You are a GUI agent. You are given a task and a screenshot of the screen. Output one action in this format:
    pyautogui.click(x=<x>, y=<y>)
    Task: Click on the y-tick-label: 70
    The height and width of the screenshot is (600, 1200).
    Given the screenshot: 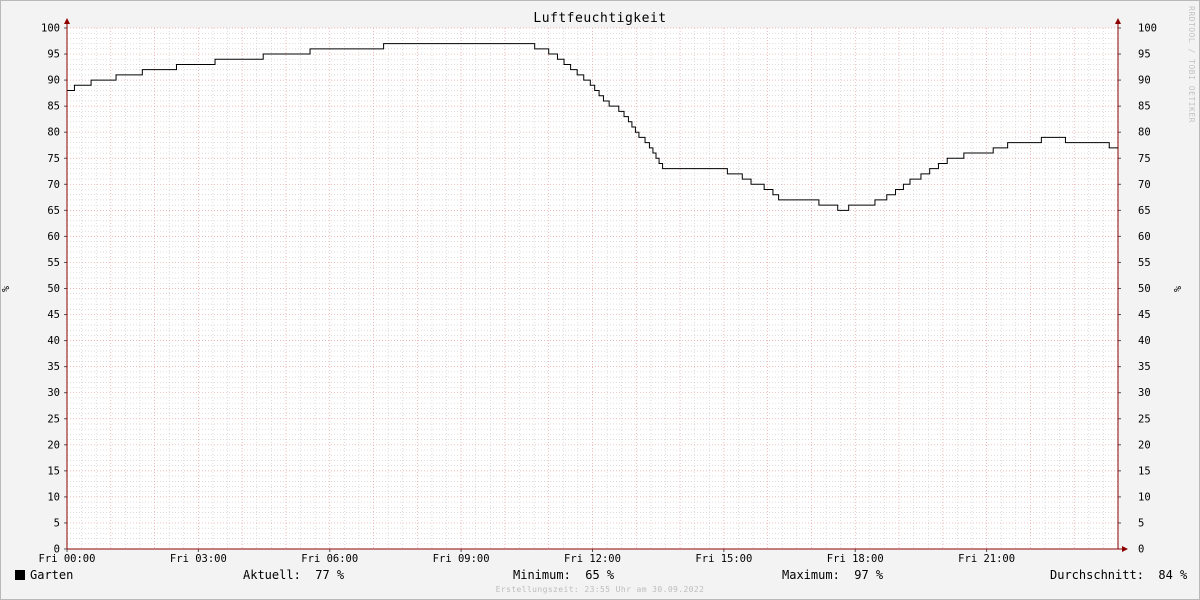 What is the action you would take?
    pyautogui.click(x=53, y=185)
    